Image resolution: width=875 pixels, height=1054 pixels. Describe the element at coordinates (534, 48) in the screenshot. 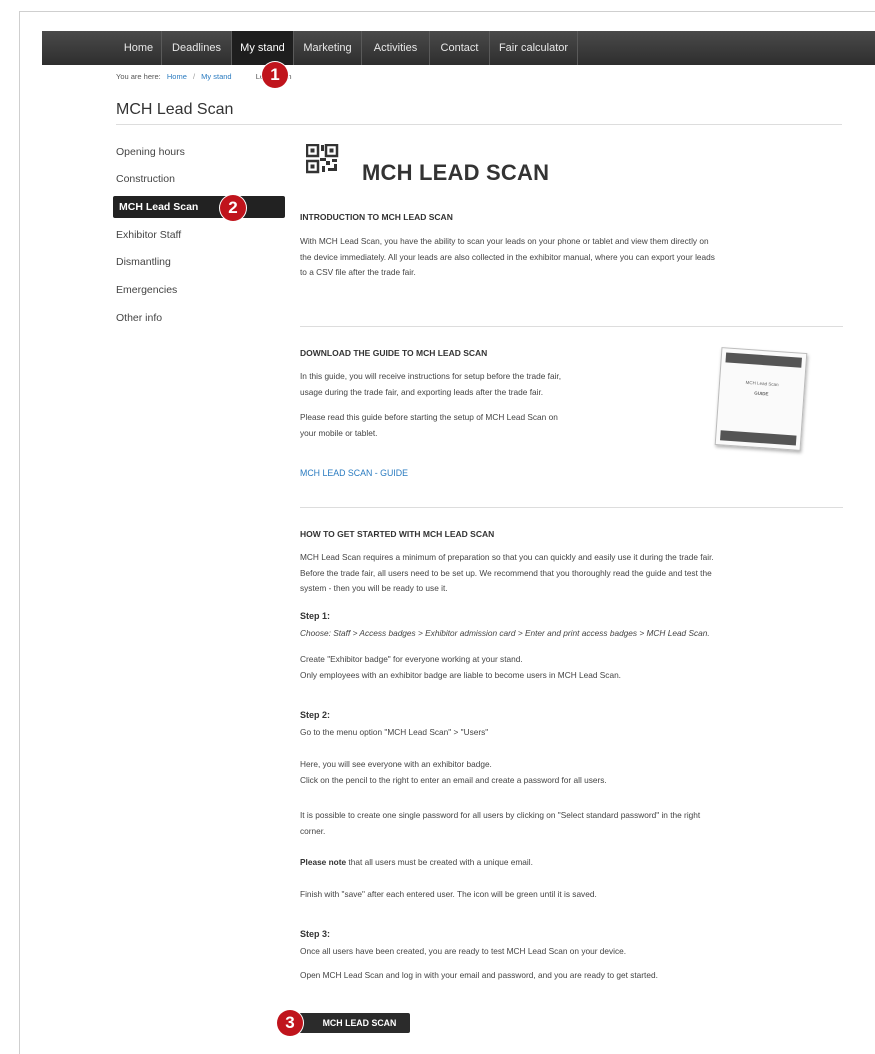

I see `nav-fair-calculator: Fair calculator` at that location.